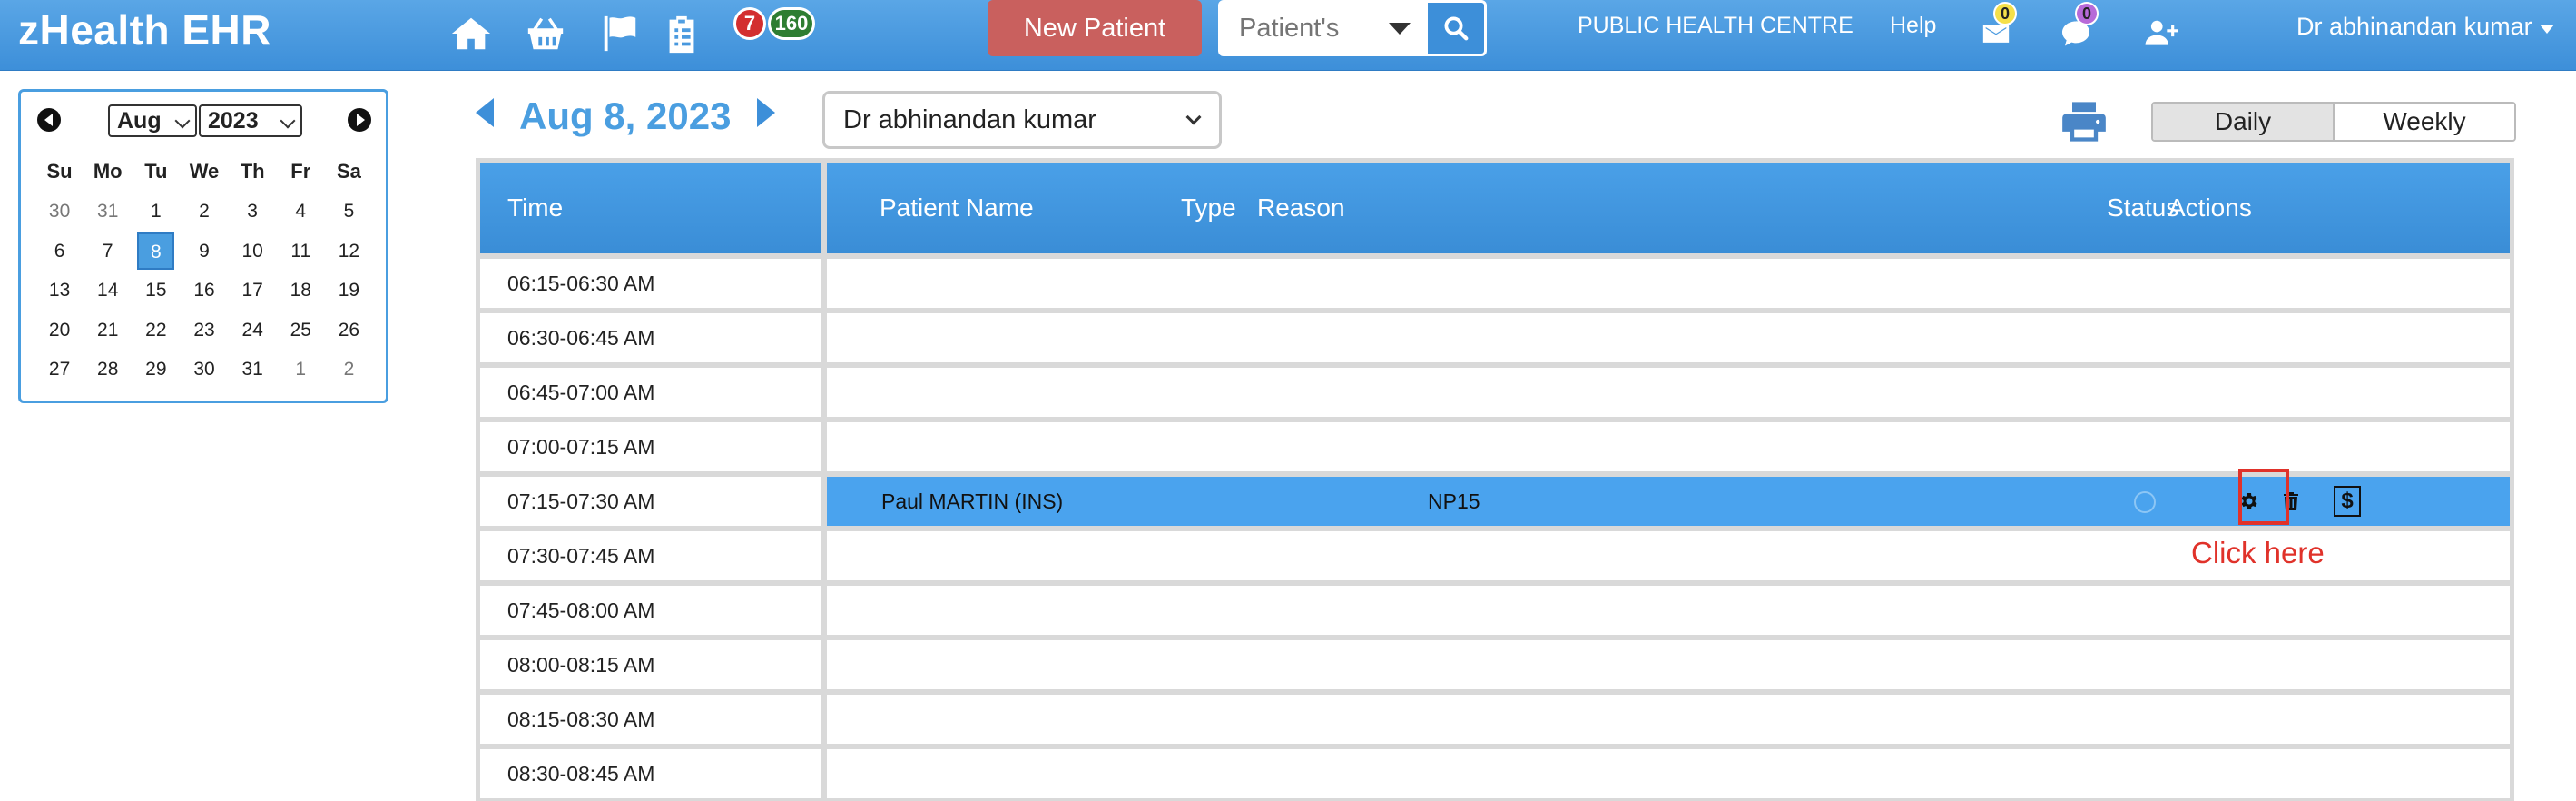  What do you see at coordinates (1715, 26) in the screenshot?
I see `facility-link: PUBLIC HEALTH CENTRE` at bounding box center [1715, 26].